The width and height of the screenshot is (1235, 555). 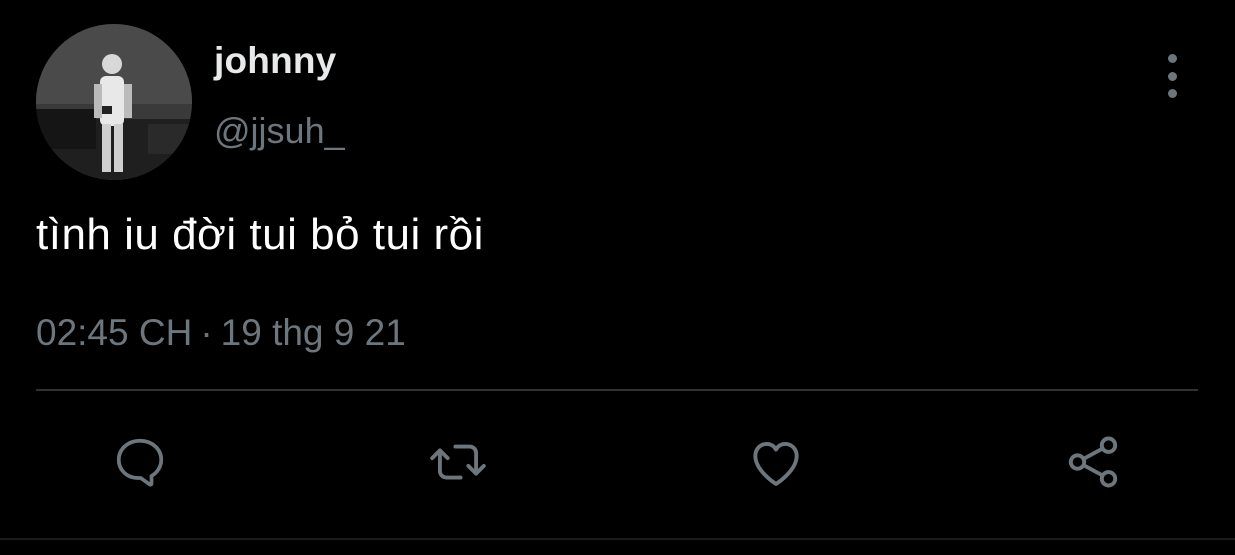 I want to click on display-name: johnny, so click(x=275, y=61).